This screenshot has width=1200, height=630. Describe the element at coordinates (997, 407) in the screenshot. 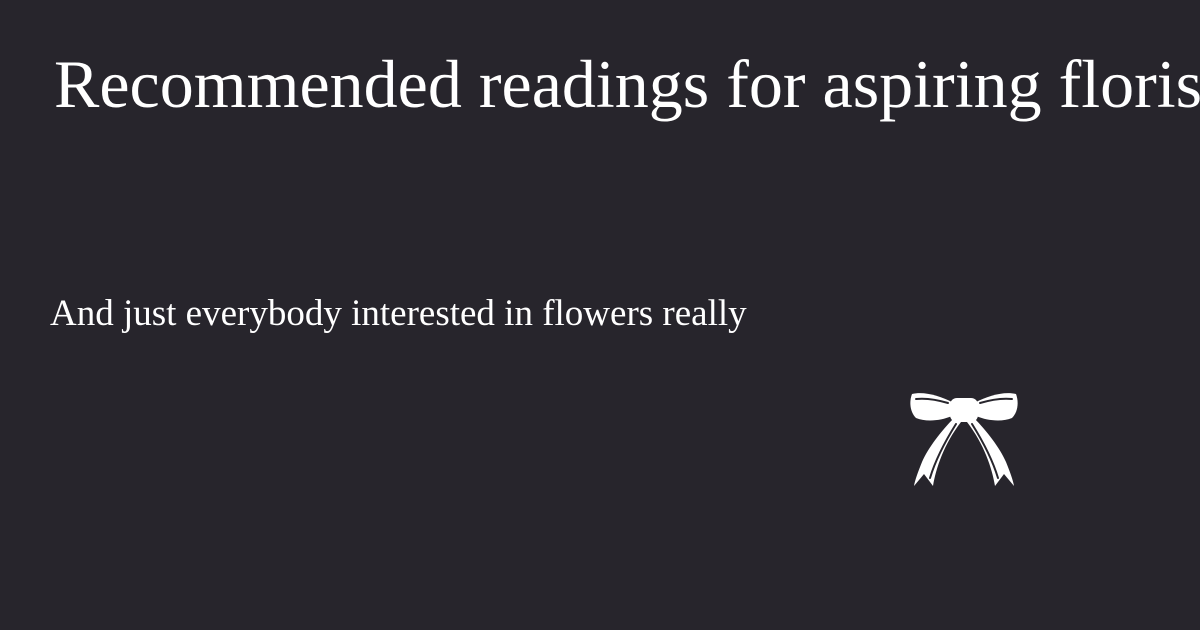

I see `bow-right-loop` at that location.